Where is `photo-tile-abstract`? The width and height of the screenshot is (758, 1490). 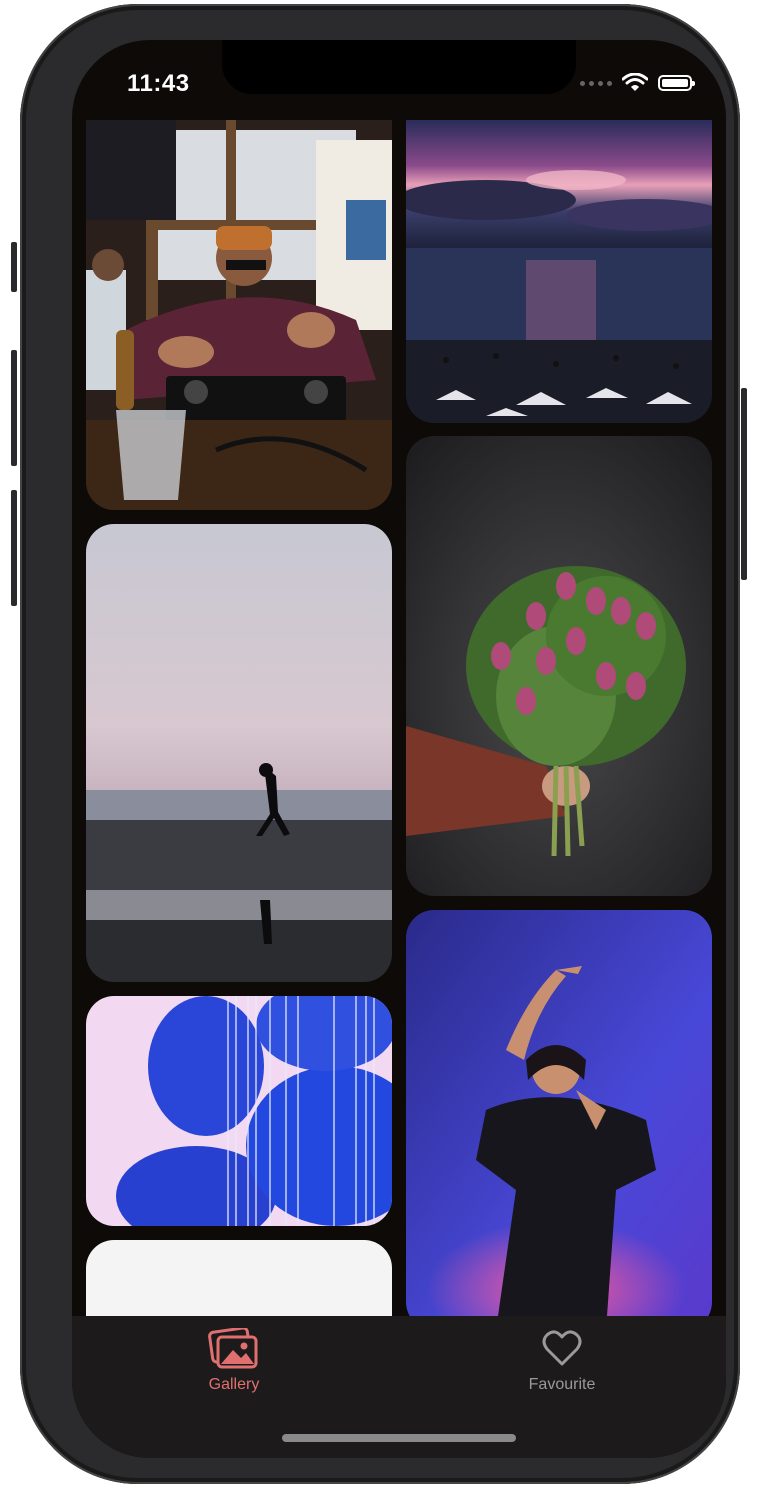
photo-tile-abstract is located at coordinates (239, 1111).